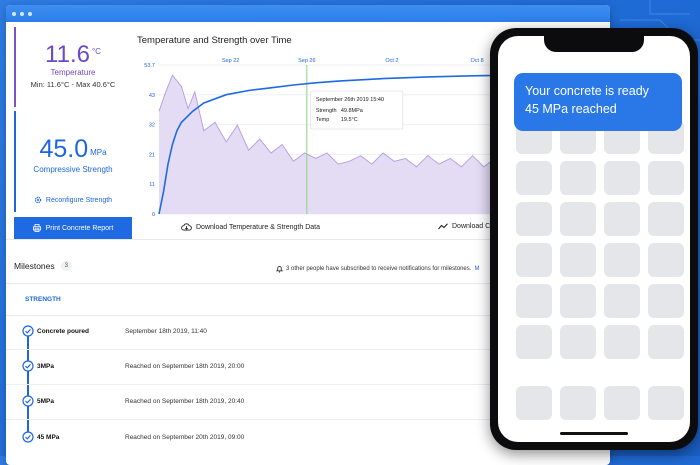  Describe the element at coordinates (152, 96) in the screenshot. I see `y-tick-label: 43` at that location.